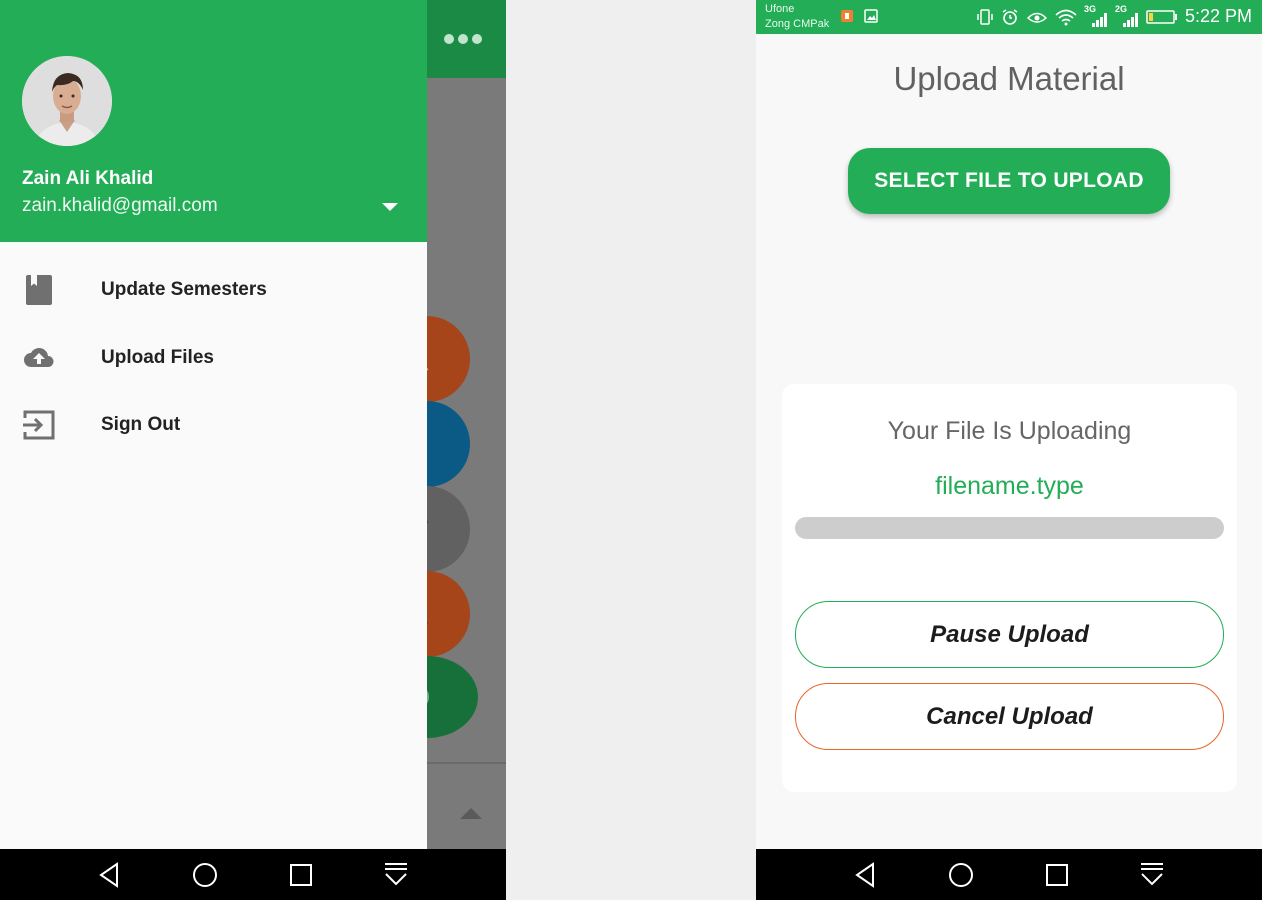 The width and height of the screenshot is (1262, 900). Describe the element at coordinates (157, 357) in the screenshot. I see `drawer-item-label: Upload Files` at that location.